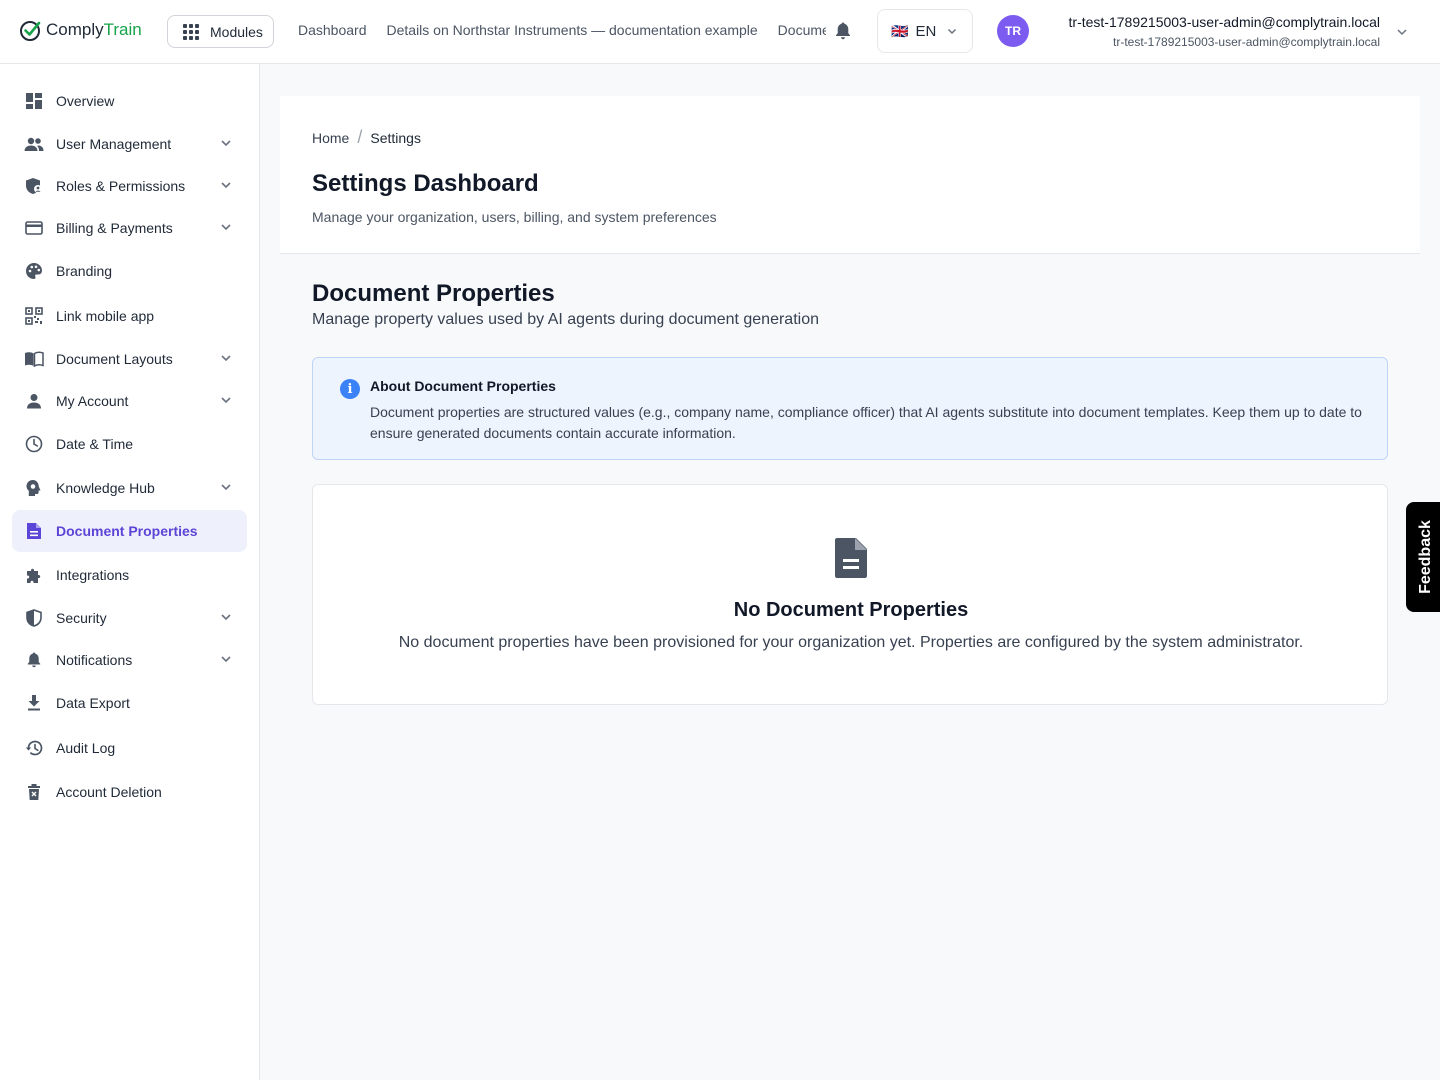 Image resolution: width=1440 pixels, height=1080 pixels. What do you see at coordinates (129, 748) in the screenshot?
I see `sidebar-item-audit-log: Audit Log` at bounding box center [129, 748].